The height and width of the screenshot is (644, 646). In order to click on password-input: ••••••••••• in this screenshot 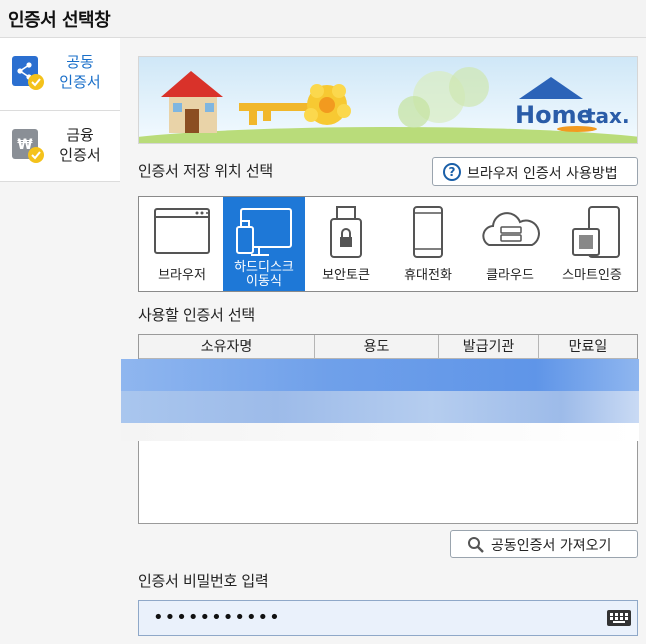, I will do `click(388, 618)`.